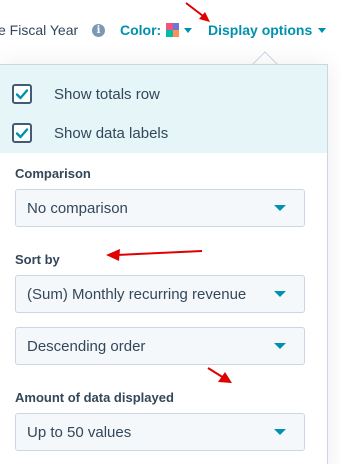 This screenshot has width=340, height=464. What do you see at coordinates (37, 259) in the screenshot?
I see `sort-by-label: Sort by` at bounding box center [37, 259].